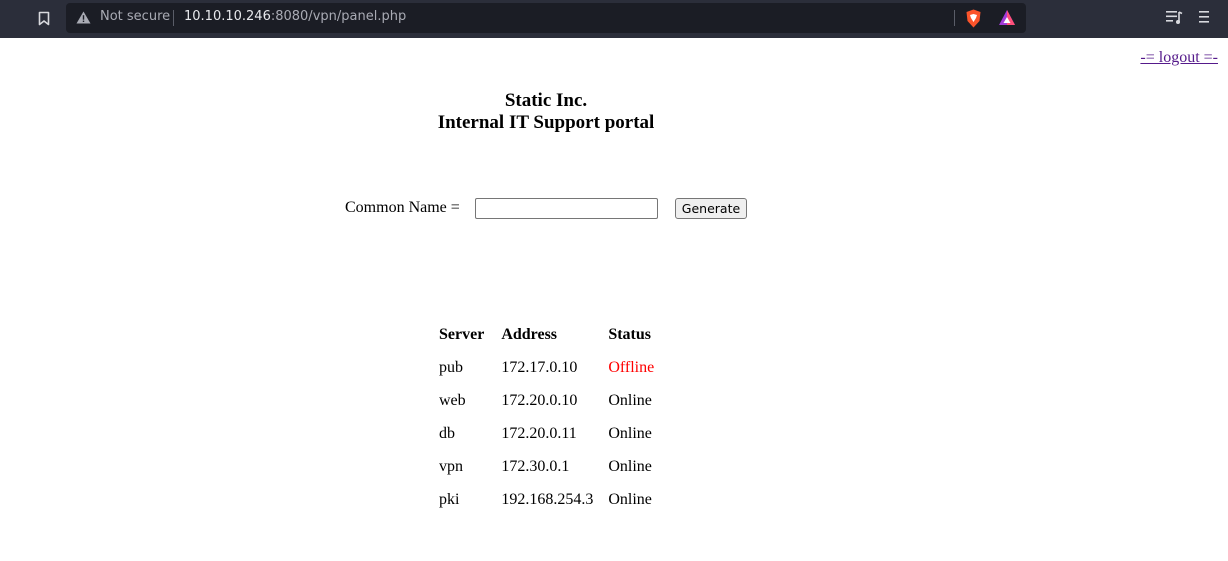 The image size is (1228, 561). I want to click on generate-button: Generate, so click(711, 208).